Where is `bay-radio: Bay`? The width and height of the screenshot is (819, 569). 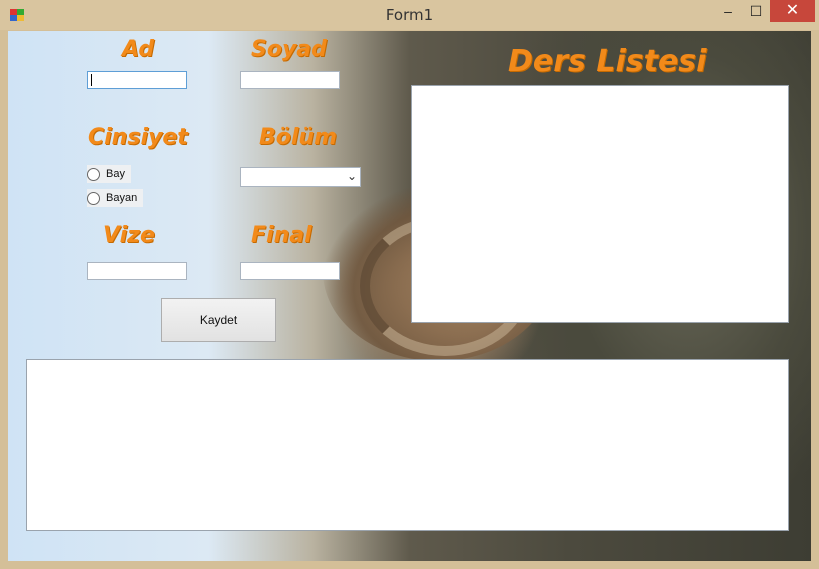
bay-radio: Bay is located at coordinates (109, 174).